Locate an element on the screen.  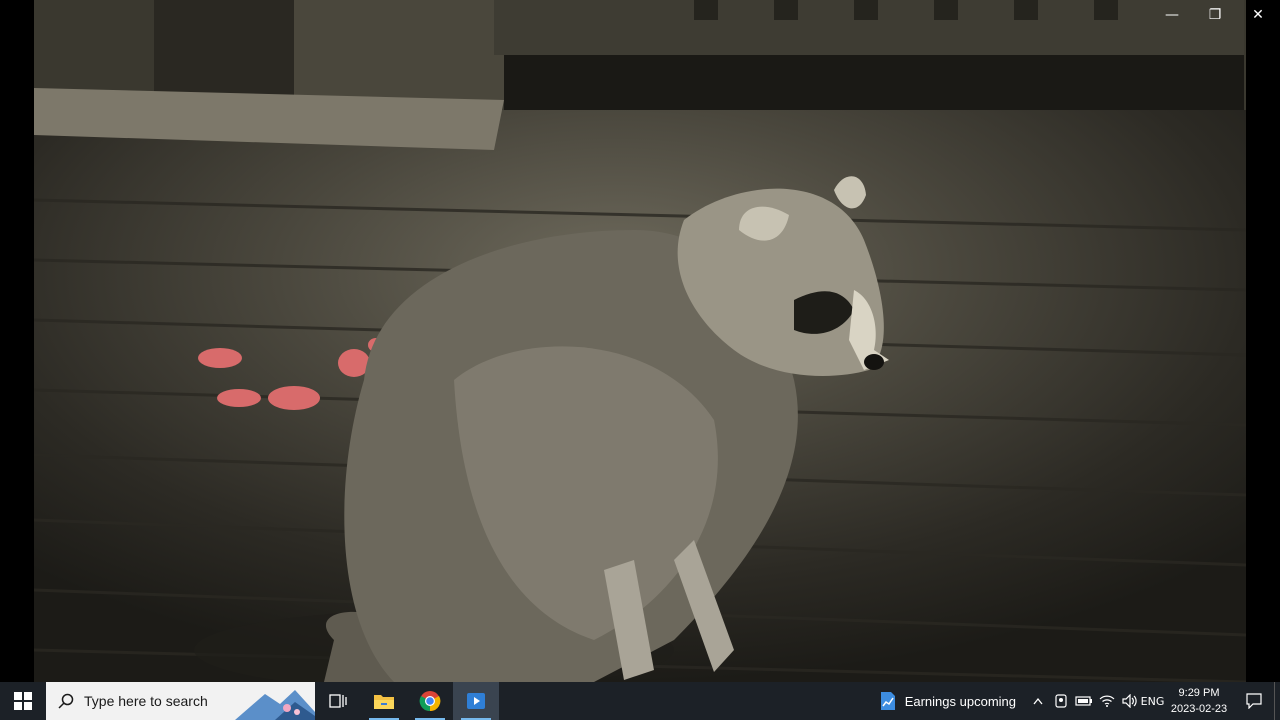
clock-date: 2023-02-23 is located at coordinates (1199, 709).